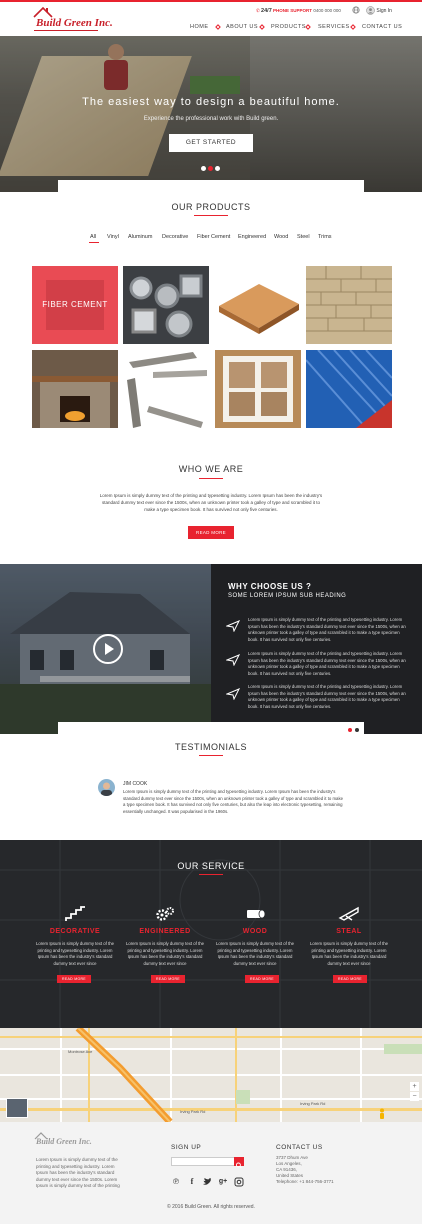 This screenshot has height=1224, width=422. I want to click on contact-phone: Telephone: +1 844-756-3771, so click(305, 1181).